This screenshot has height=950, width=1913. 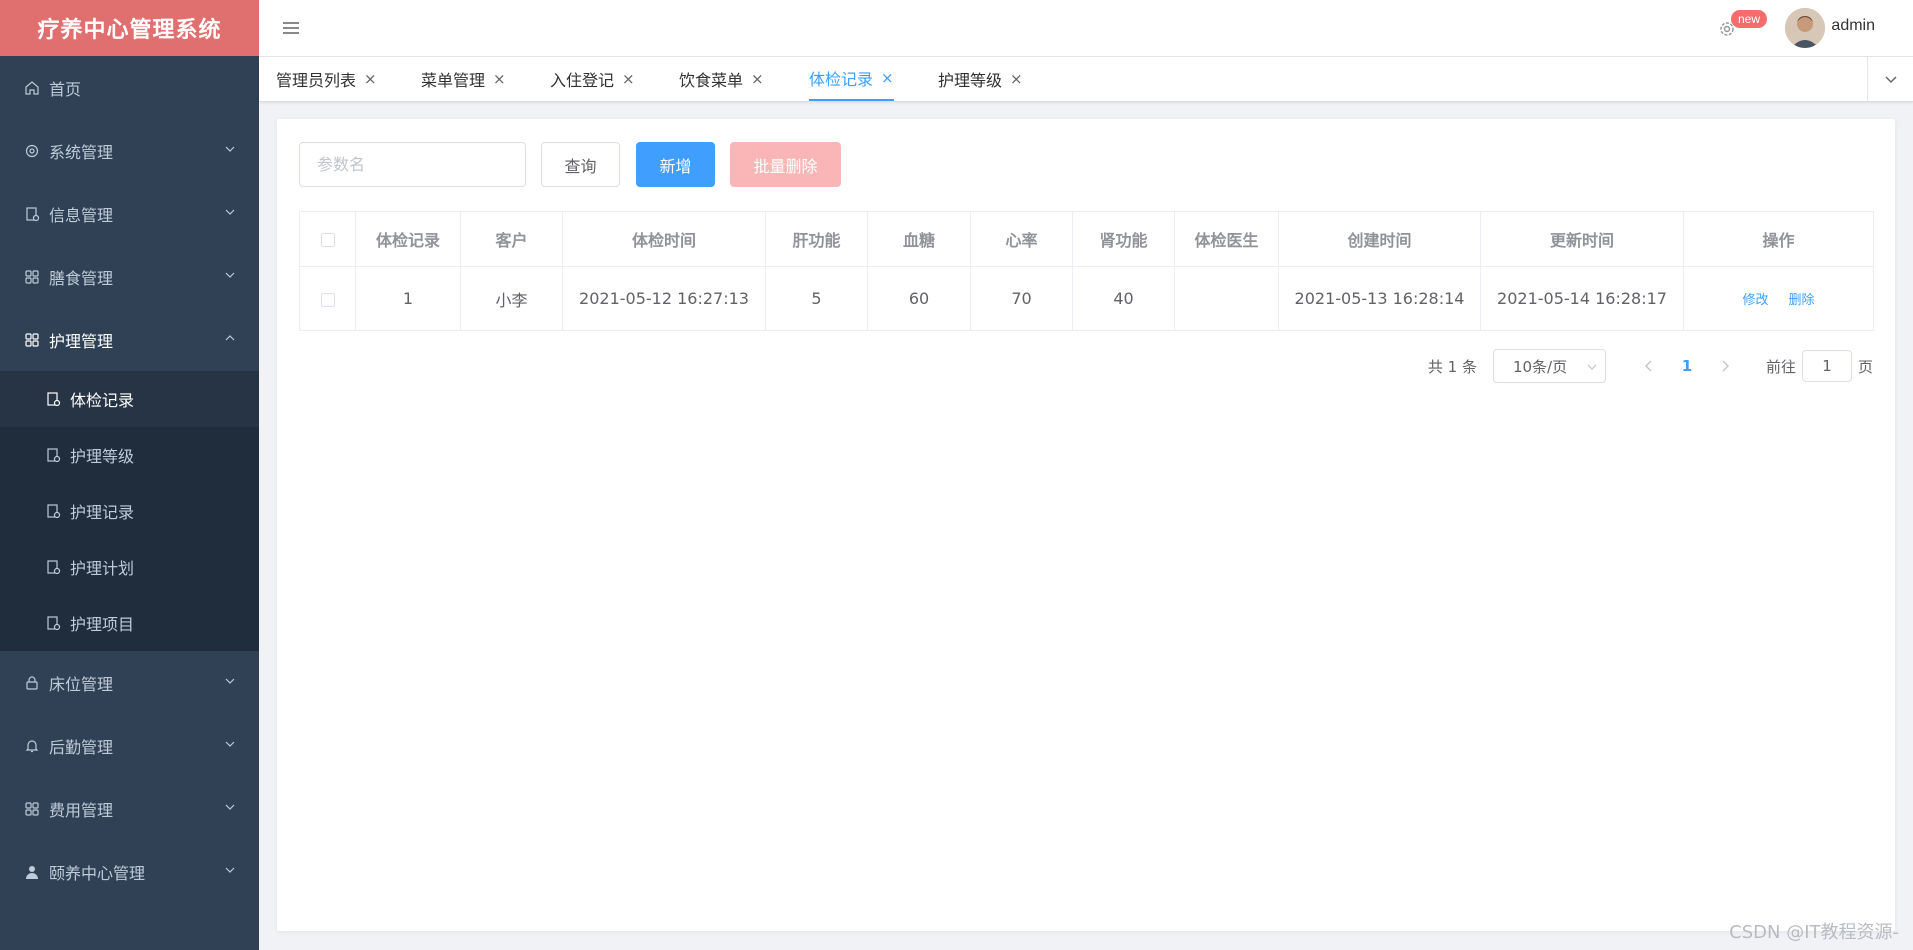 What do you see at coordinates (129, 808) in the screenshot?
I see `sidebar-item-fees: 费用管理` at bounding box center [129, 808].